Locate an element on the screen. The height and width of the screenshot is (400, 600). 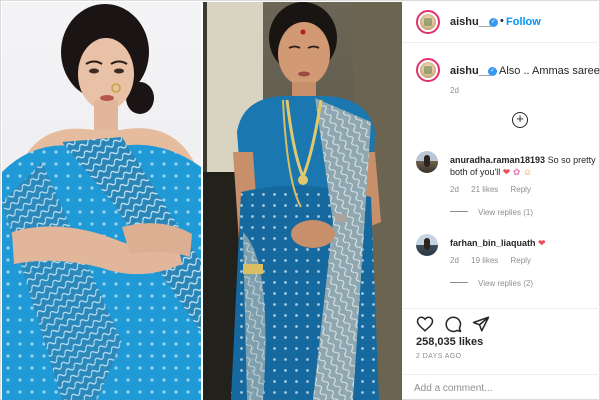
commenter-username: farhan_bin_liaquath is located at coordinates (493, 243).